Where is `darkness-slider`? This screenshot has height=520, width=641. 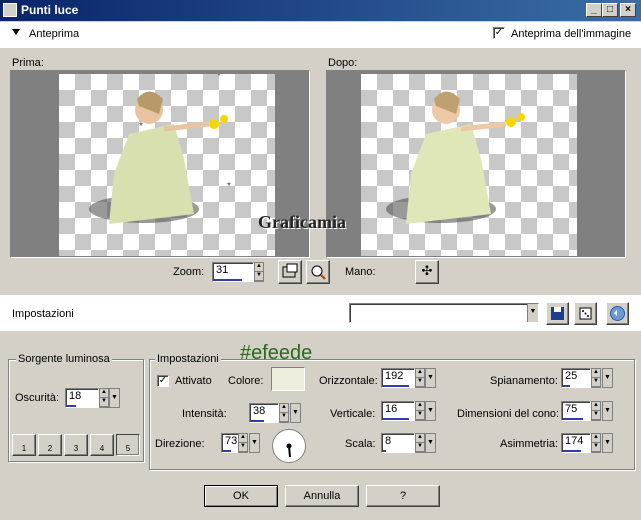 darkness-slider is located at coordinates (71, 406).